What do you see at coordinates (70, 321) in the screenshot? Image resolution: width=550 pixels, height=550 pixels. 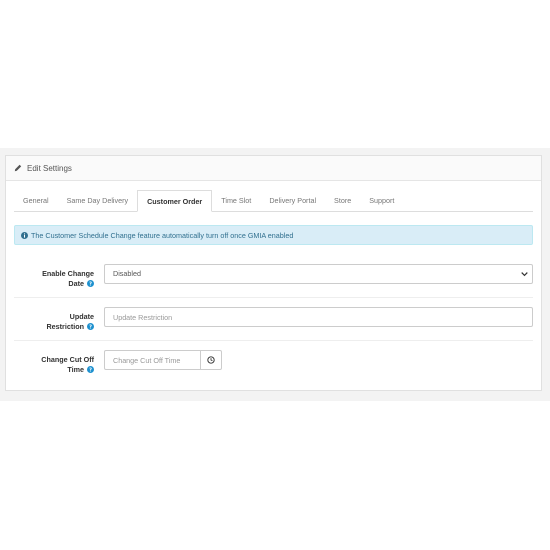 I see `update-restriction-label: Update Restriction ?` at bounding box center [70, 321].